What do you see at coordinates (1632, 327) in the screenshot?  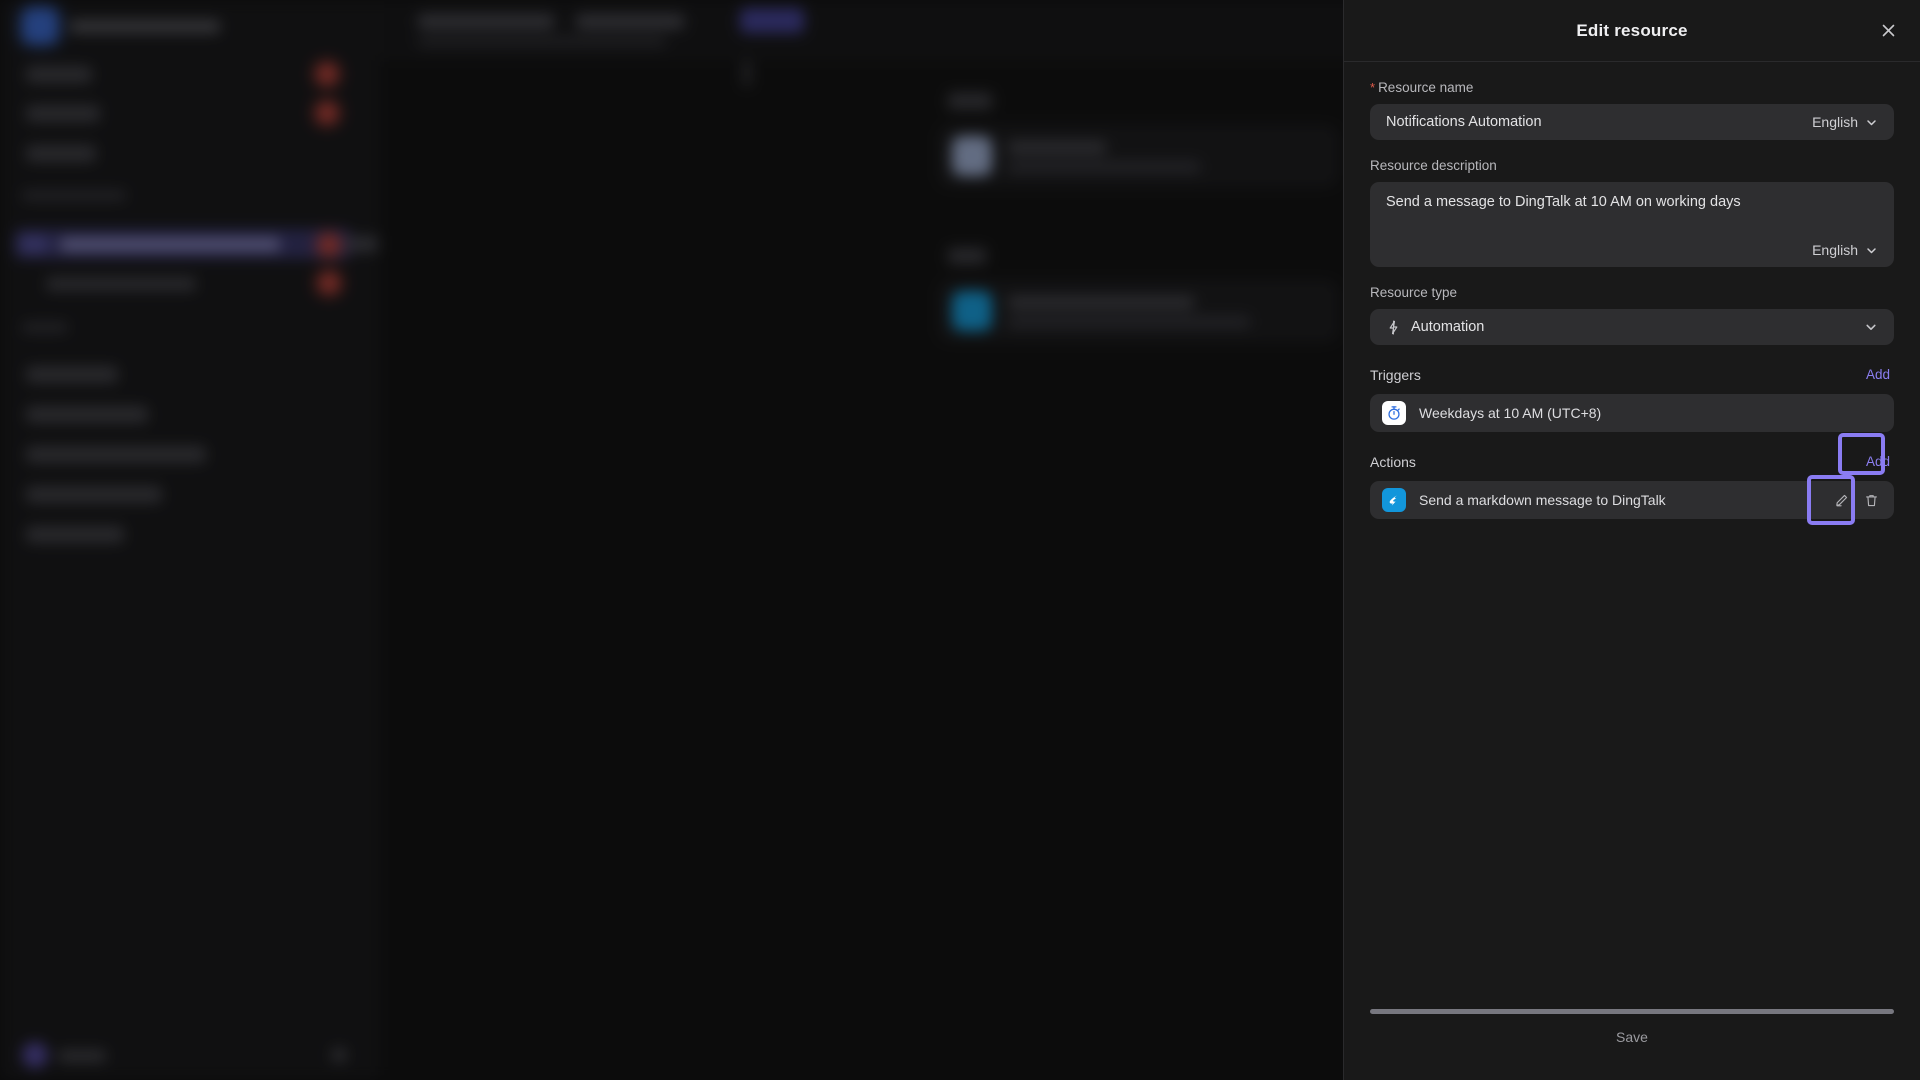 I see `resource-type-select: Automation` at bounding box center [1632, 327].